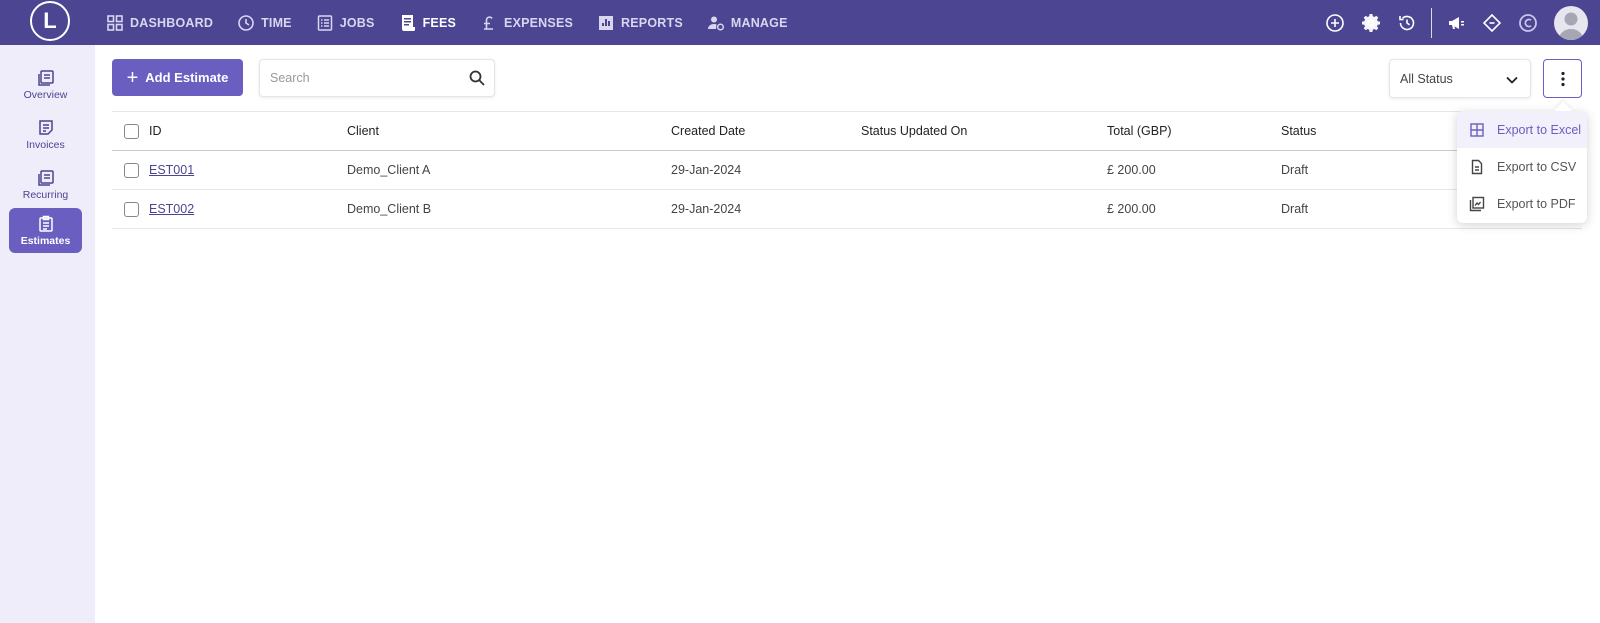 The image size is (1600, 623). I want to click on app-logo: L, so click(50, 21).